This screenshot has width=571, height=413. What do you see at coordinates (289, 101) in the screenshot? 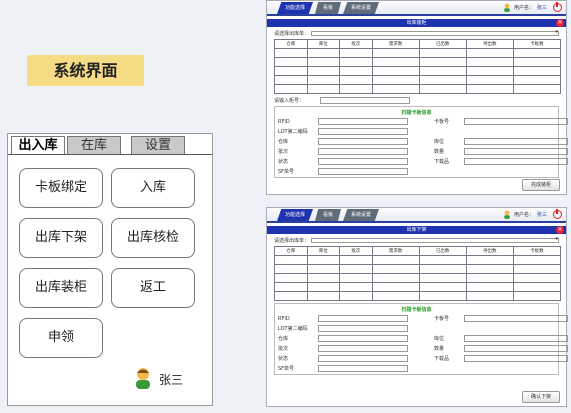
I see `container-no-label: 请输入柜号：` at bounding box center [289, 101].